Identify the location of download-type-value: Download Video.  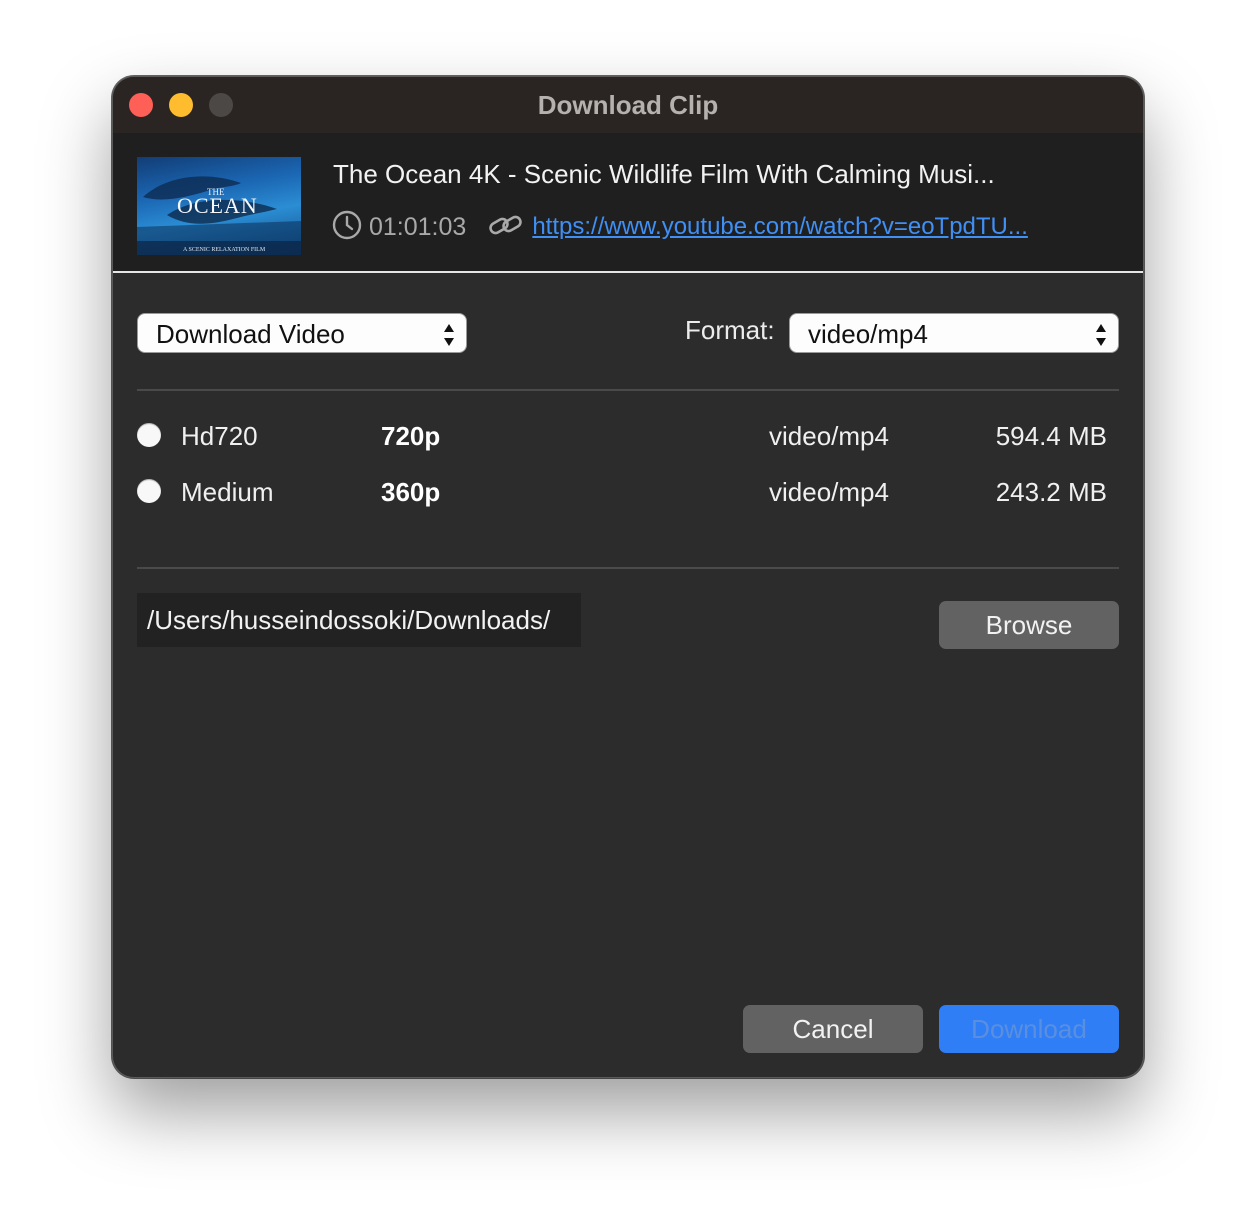
(250, 334).